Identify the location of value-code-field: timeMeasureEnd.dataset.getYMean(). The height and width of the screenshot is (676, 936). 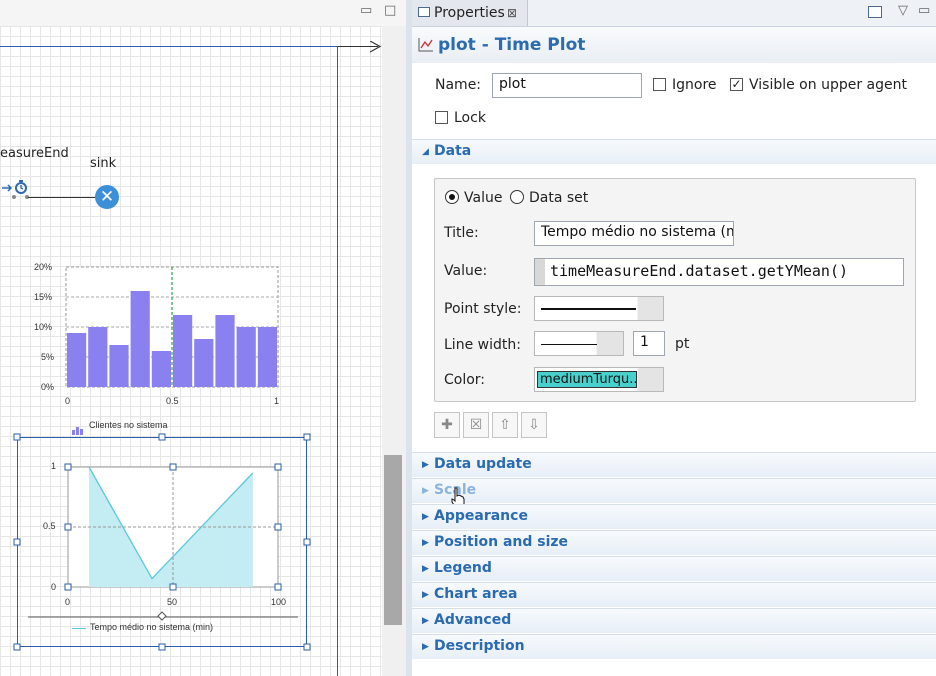
(719, 272).